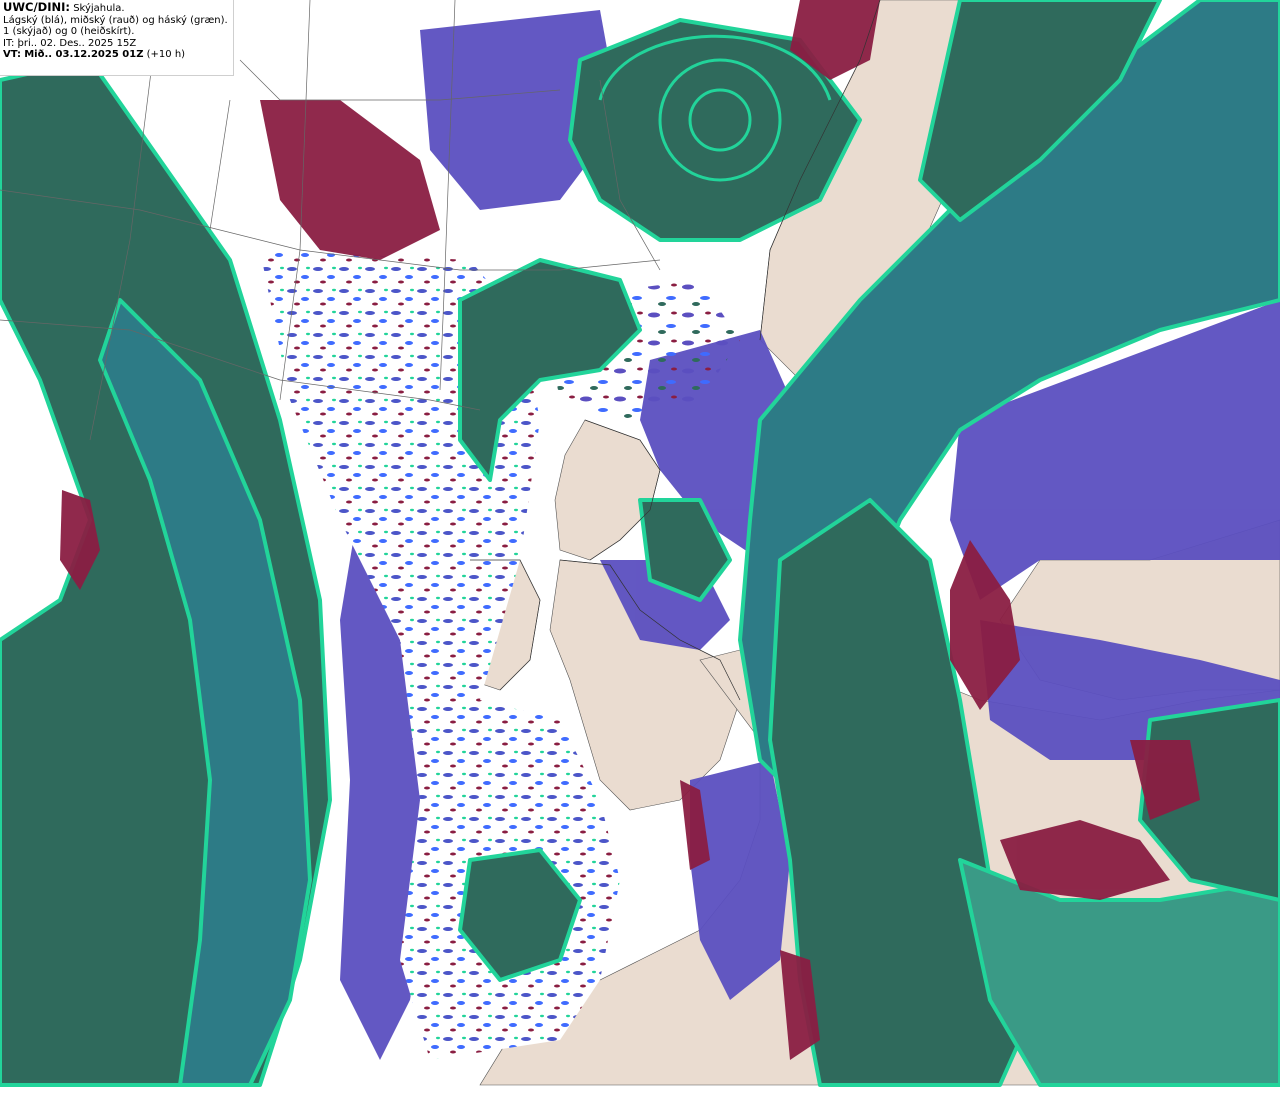 The width and height of the screenshot is (1280, 1115). Describe the element at coordinates (12, 54) in the screenshot. I see `valid-time-label: VT:` at that location.